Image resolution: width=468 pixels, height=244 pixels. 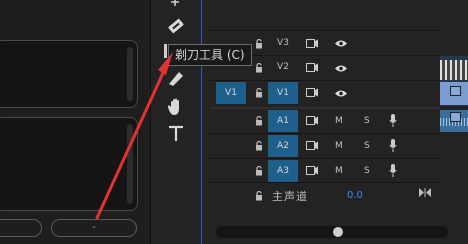 What do you see at coordinates (94, 228) in the screenshot?
I see `right-panel-button: -` at bounding box center [94, 228].